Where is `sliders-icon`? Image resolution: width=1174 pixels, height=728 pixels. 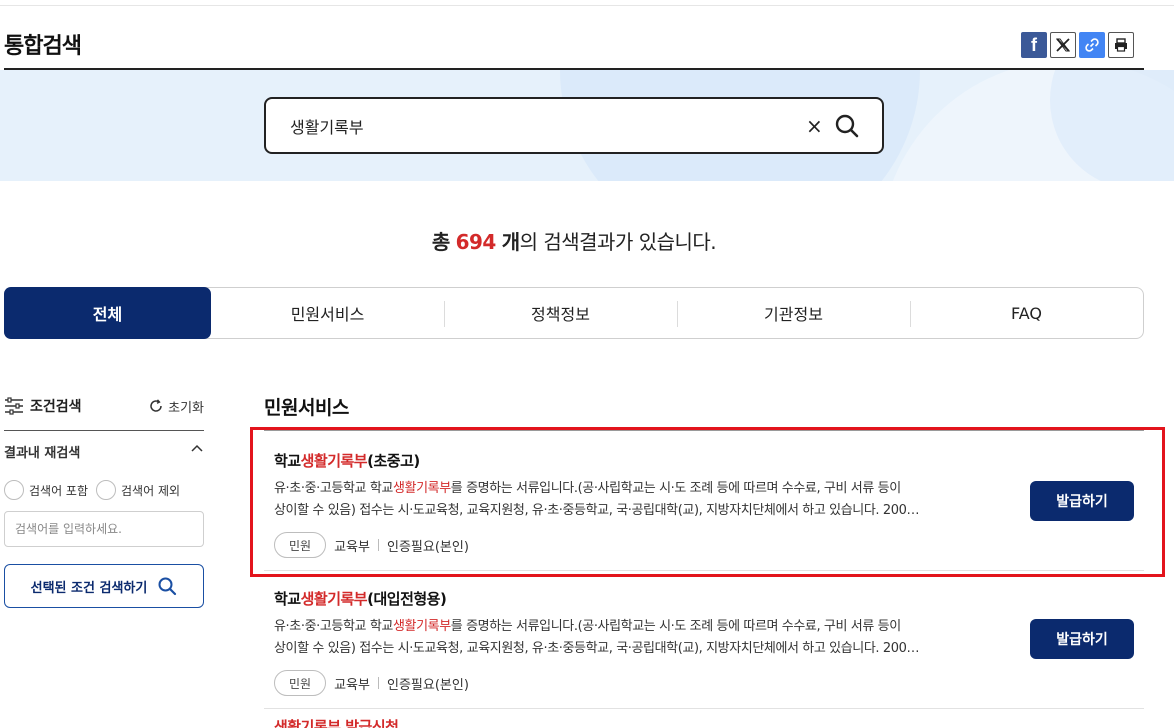
sliders-icon is located at coordinates (14, 406).